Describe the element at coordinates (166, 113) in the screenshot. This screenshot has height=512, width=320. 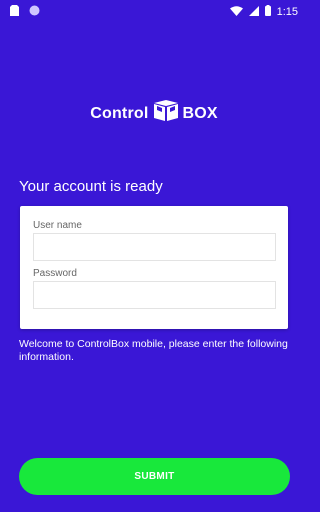
I see `box-logo-icon` at that location.